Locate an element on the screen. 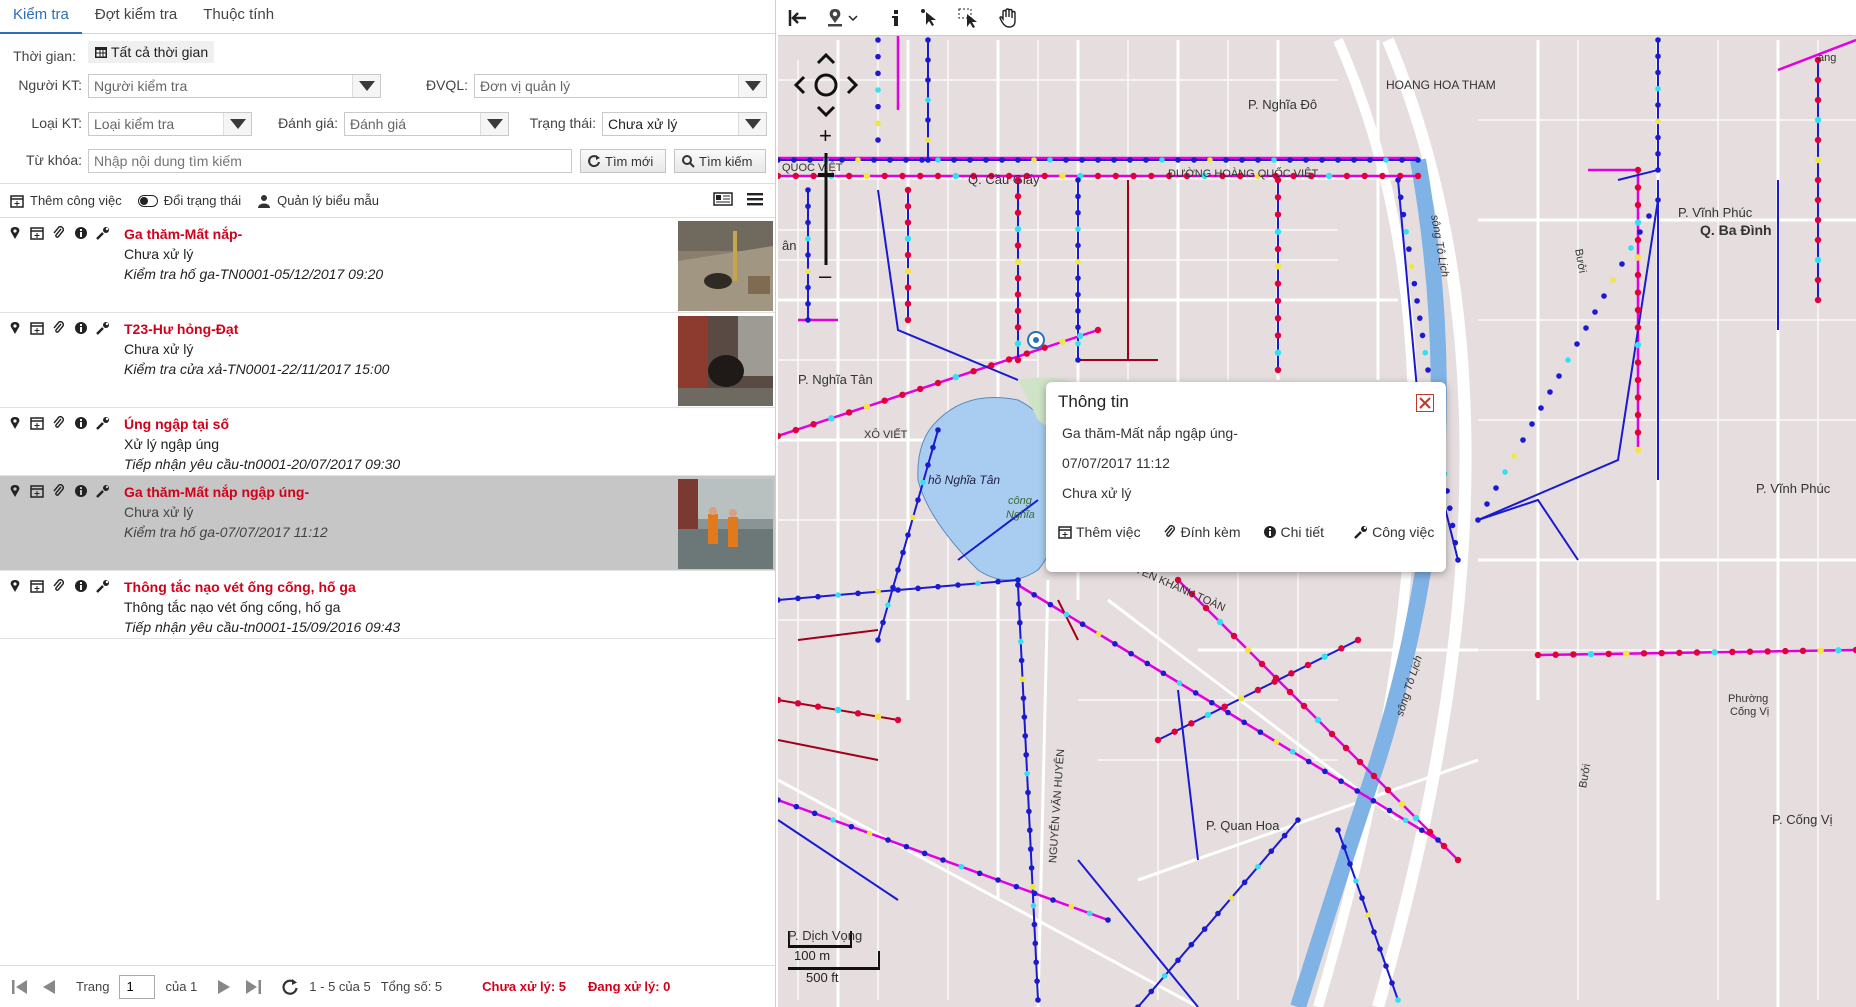 The width and height of the screenshot is (1856, 1007). manage-forms-button: Quản lý biểu mẫu is located at coordinates (318, 200).